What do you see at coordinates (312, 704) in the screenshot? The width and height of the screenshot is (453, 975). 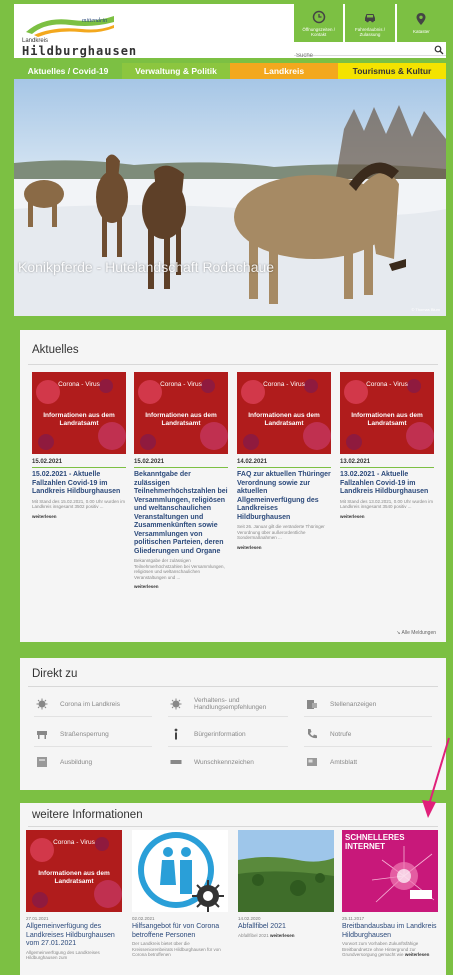 I see `job-icon` at bounding box center [312, 704].